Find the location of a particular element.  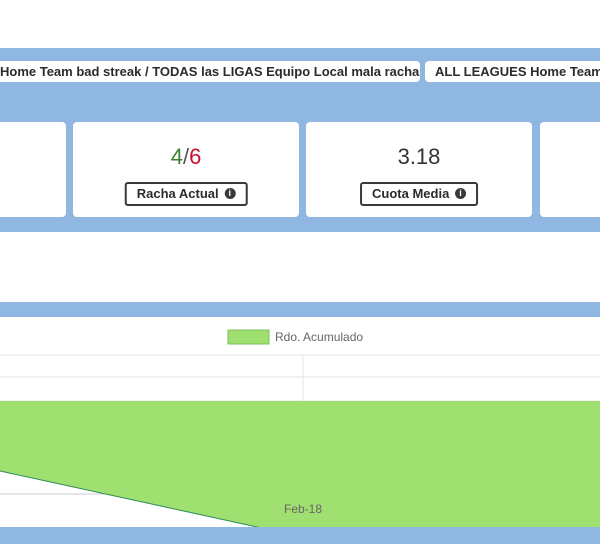

avg-odds-value: 3.18 is located at coordinates (419, 156).